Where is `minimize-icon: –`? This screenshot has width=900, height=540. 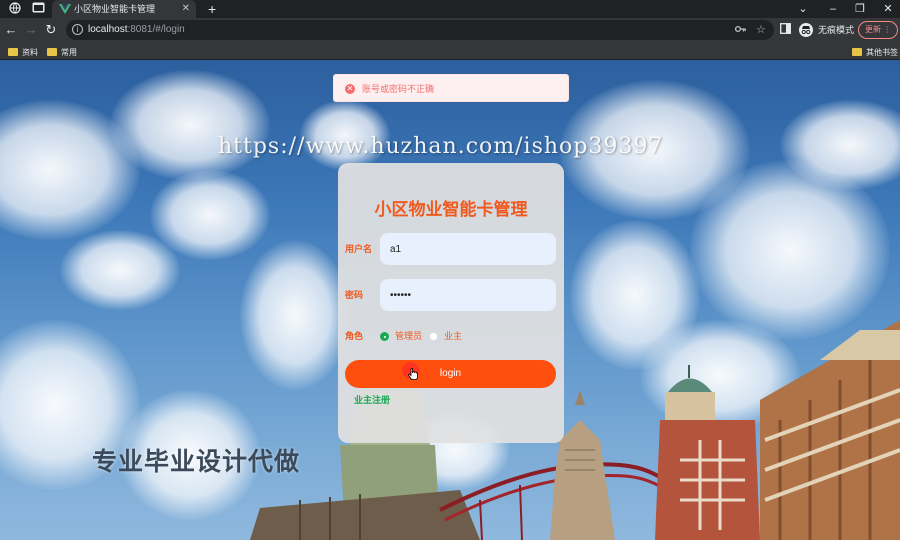
minimize-icon: – is located at coordinates (833, 9).